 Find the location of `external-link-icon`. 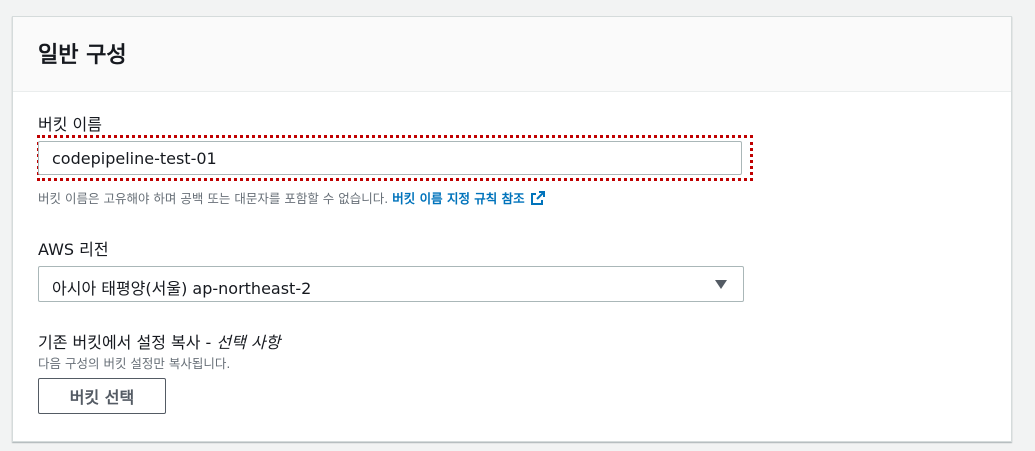

external-link-icon is located at coordinates (537, 198).